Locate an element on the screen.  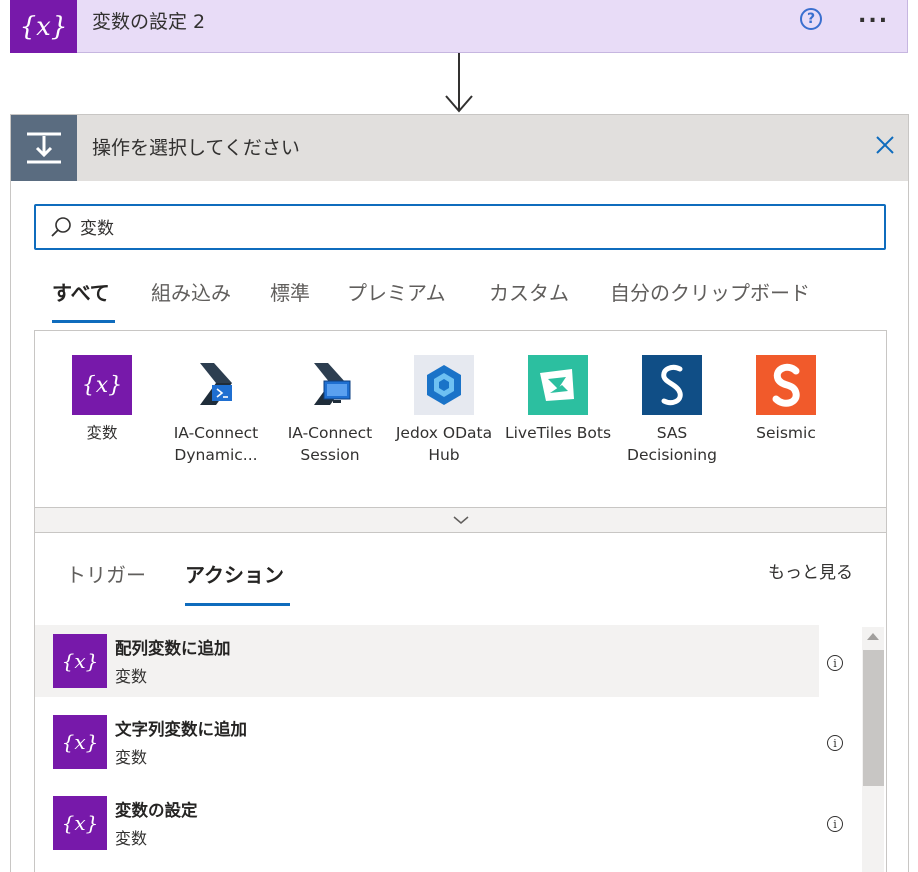
tab-triggers: トリガー is located at coordinates (106, 575).